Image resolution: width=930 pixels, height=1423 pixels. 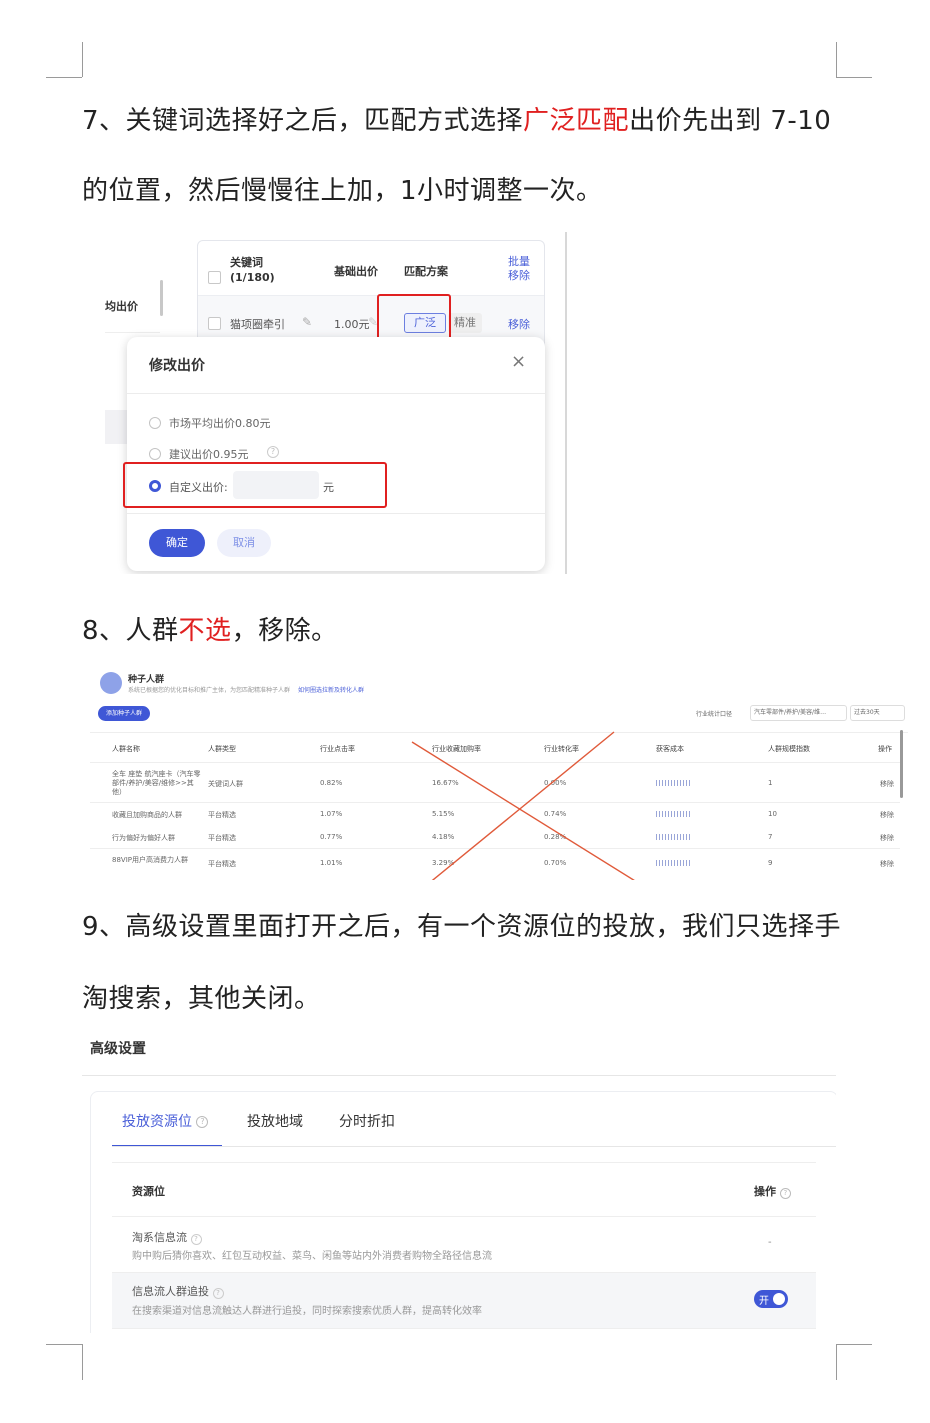 I want to click on corner-mark-bottom-right-h, so click(x=854, y=1344).